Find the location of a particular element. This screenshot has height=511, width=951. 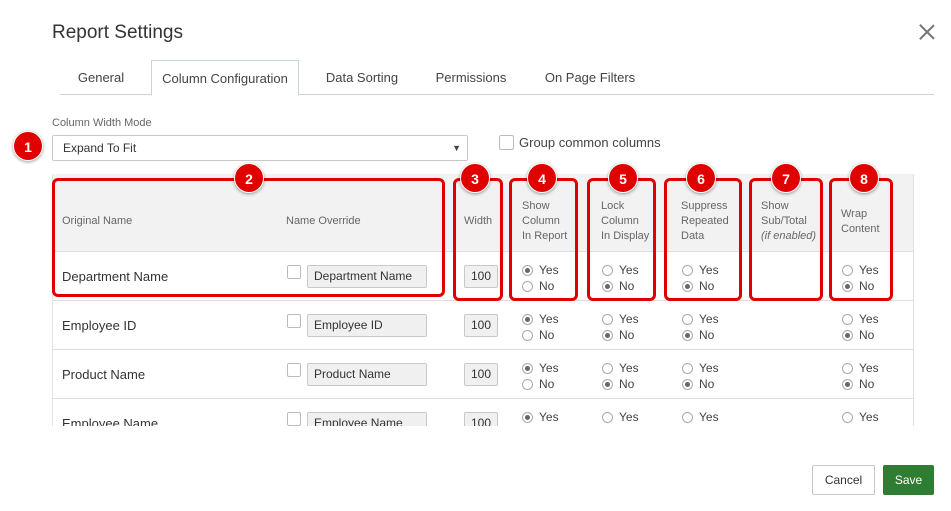

name-override-input: Product Name is located at coordinates (367, 374).